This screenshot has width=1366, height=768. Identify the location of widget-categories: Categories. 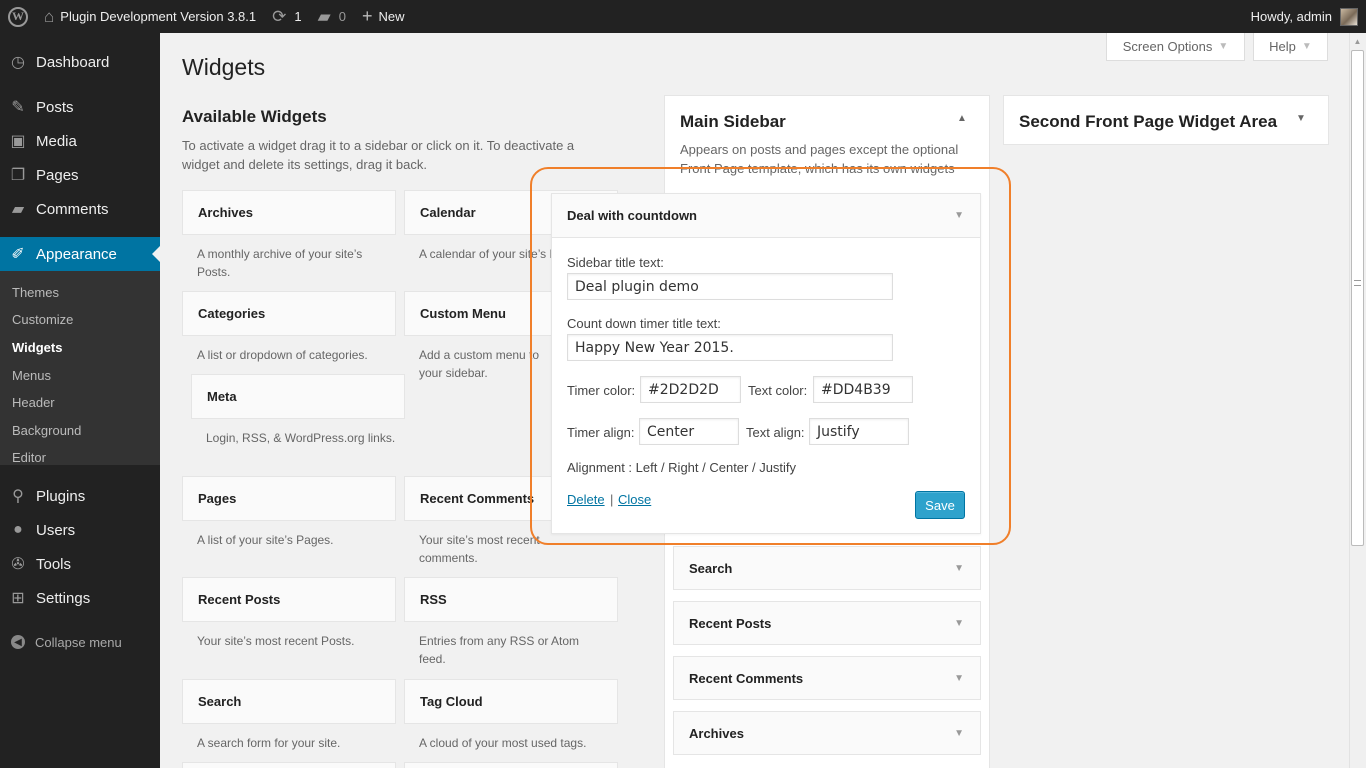
(289, 313).